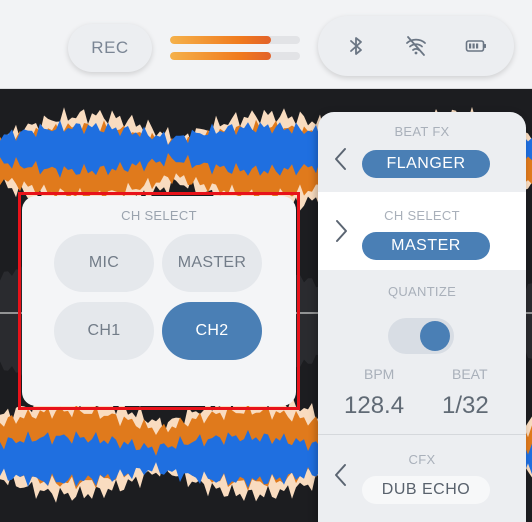 This screenshot has width=532, height=522. I want to click on bpm-value: 128.4, so click(374, 405).